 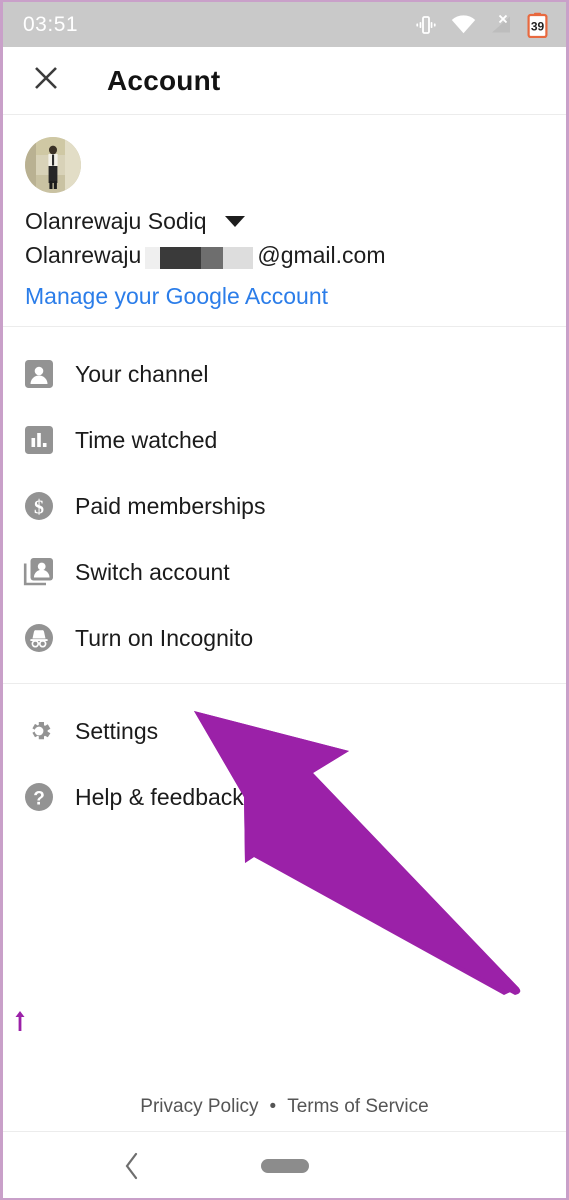 I want to click on menu-item-settings: Settings, so click(x=284, y=731).